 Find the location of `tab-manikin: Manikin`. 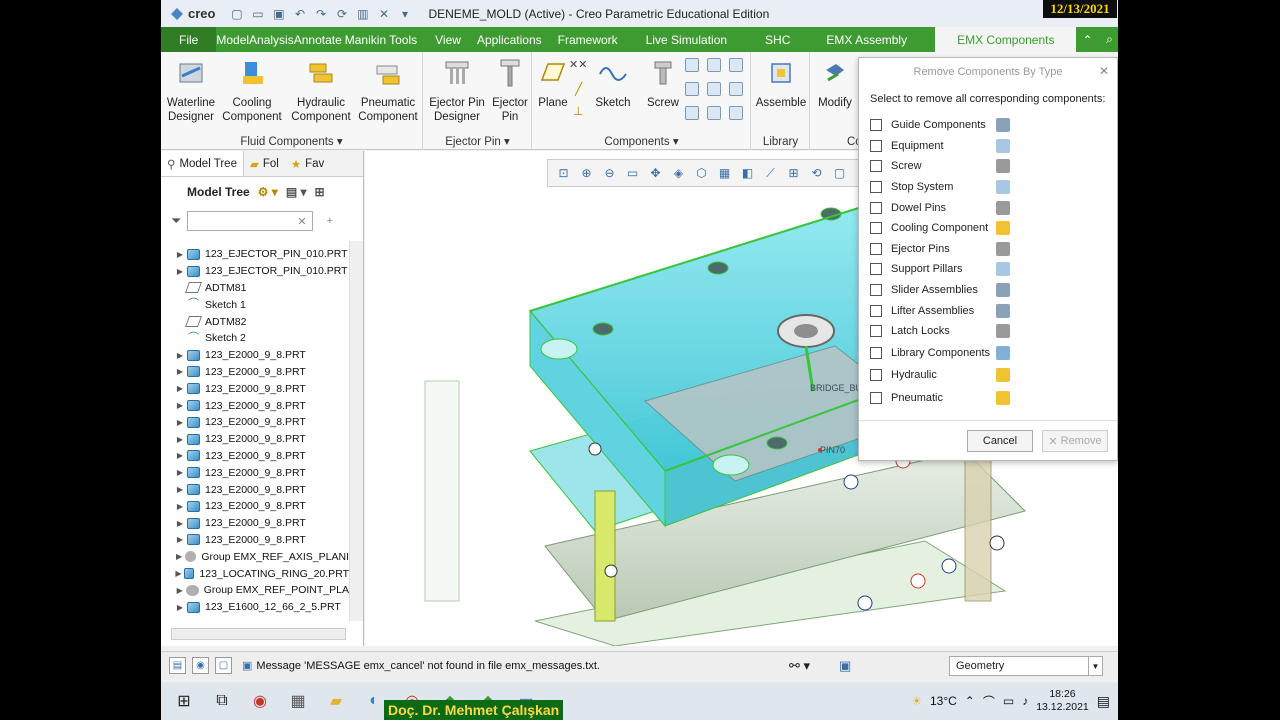

tab-manikin: Manikin is located at coordinates (365, 39).